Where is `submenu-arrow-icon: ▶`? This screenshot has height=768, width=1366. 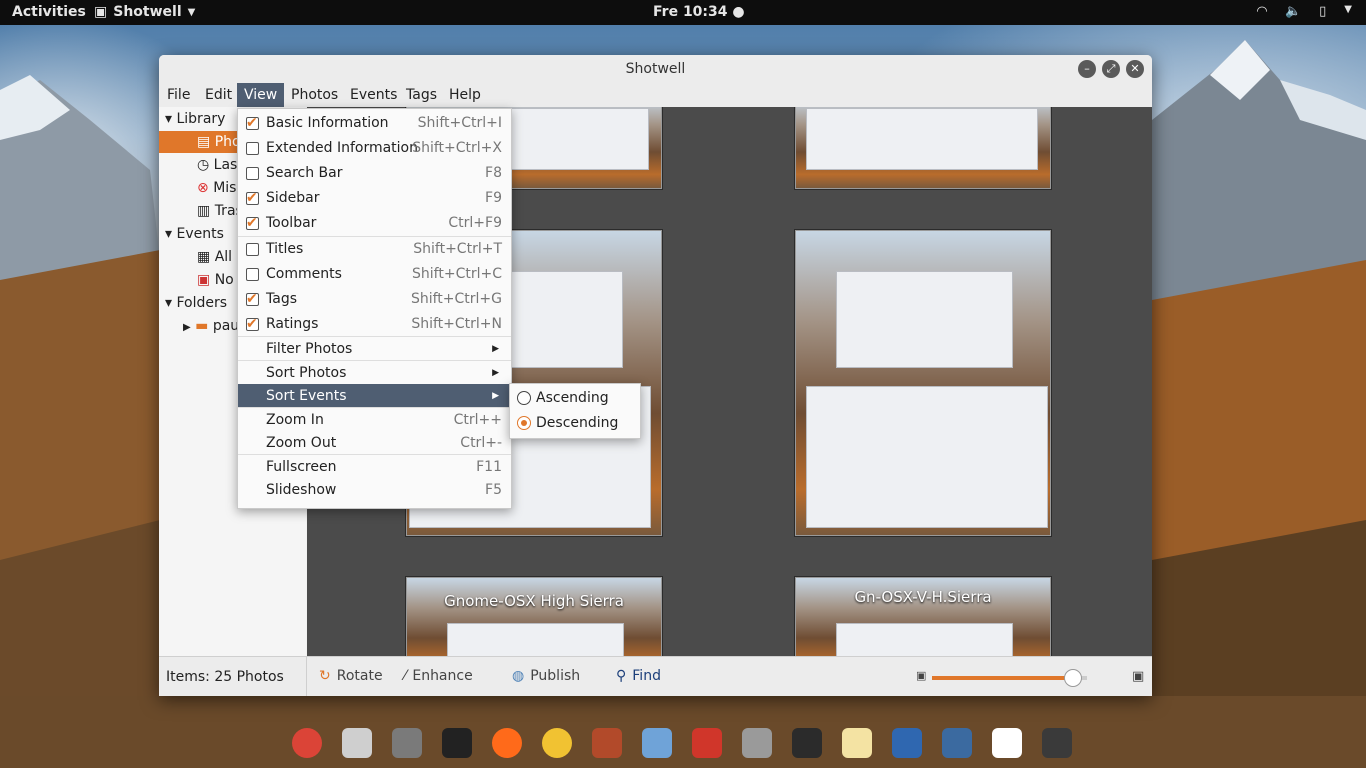
submenu-arrow-icon: ▶ is located at coordinates (495, 349).